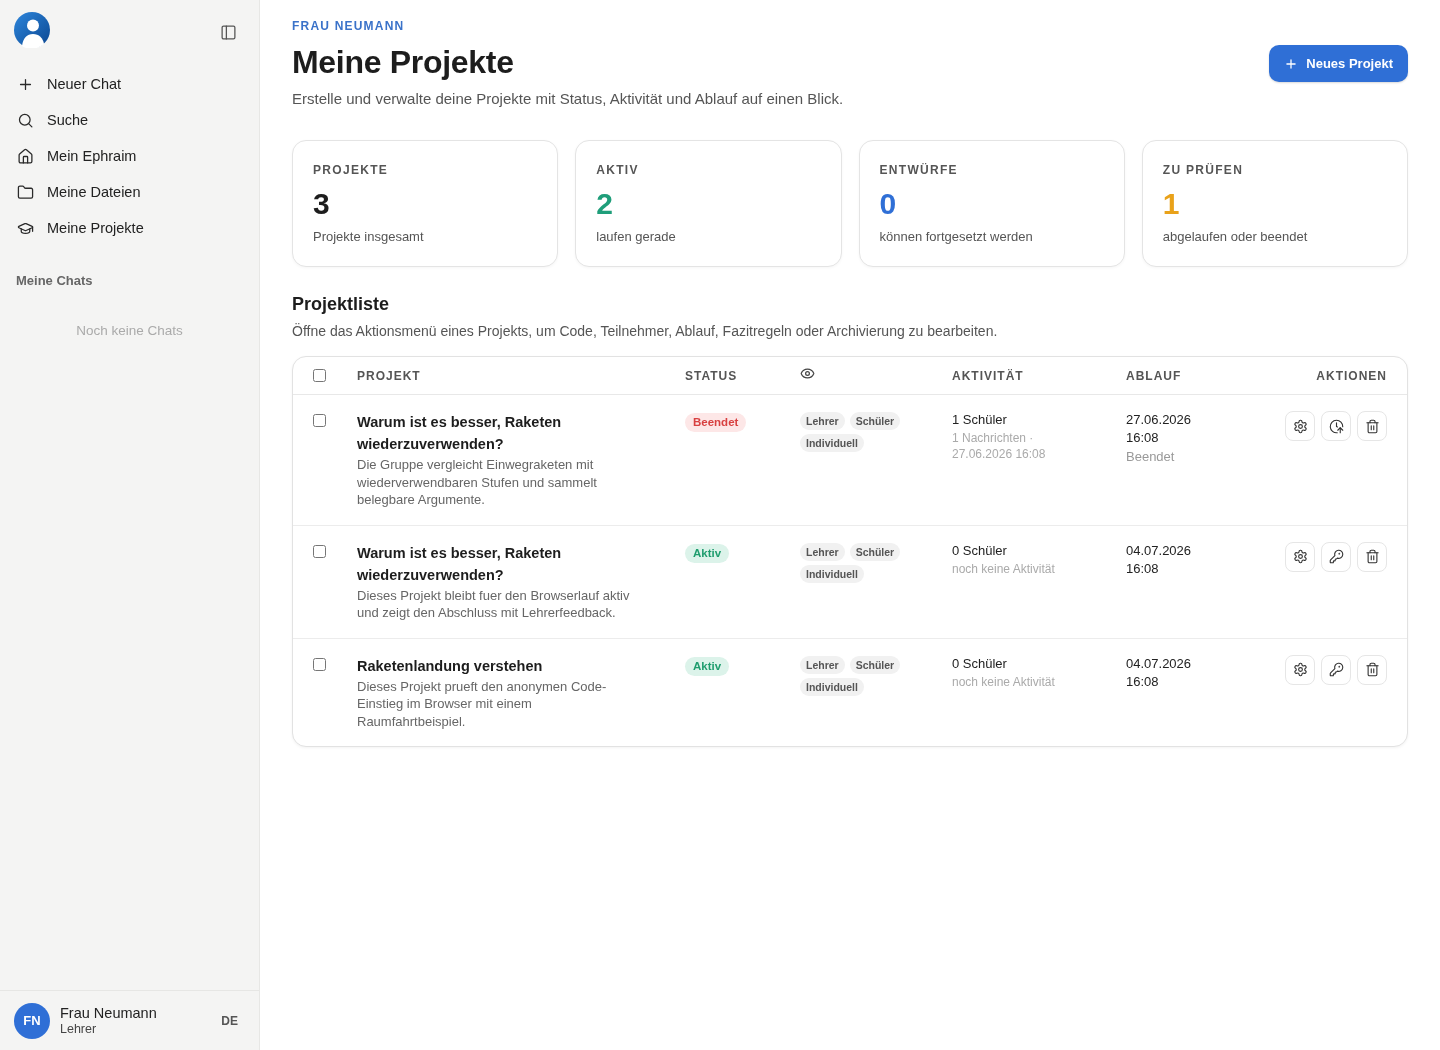 The image size is (1440, 1050). I want to click on expiry-note: Beendet, so click(1150, 456).